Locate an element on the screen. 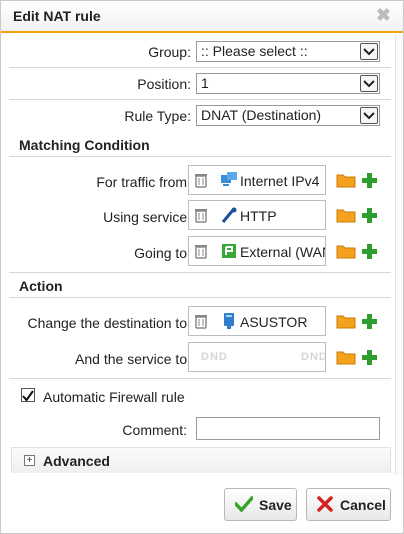 Image resolution: width=404 pixels, height=534 pixels. group-select: :: Please select :: is located at coordinates (288, 51).